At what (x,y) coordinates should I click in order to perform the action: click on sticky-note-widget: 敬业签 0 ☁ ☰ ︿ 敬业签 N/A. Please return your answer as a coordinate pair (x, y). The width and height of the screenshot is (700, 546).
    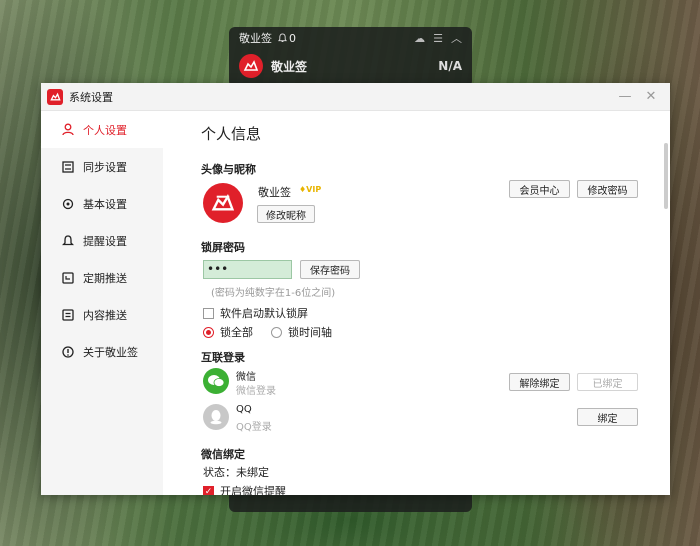
    Looking at the image, I should click on (350, 57).